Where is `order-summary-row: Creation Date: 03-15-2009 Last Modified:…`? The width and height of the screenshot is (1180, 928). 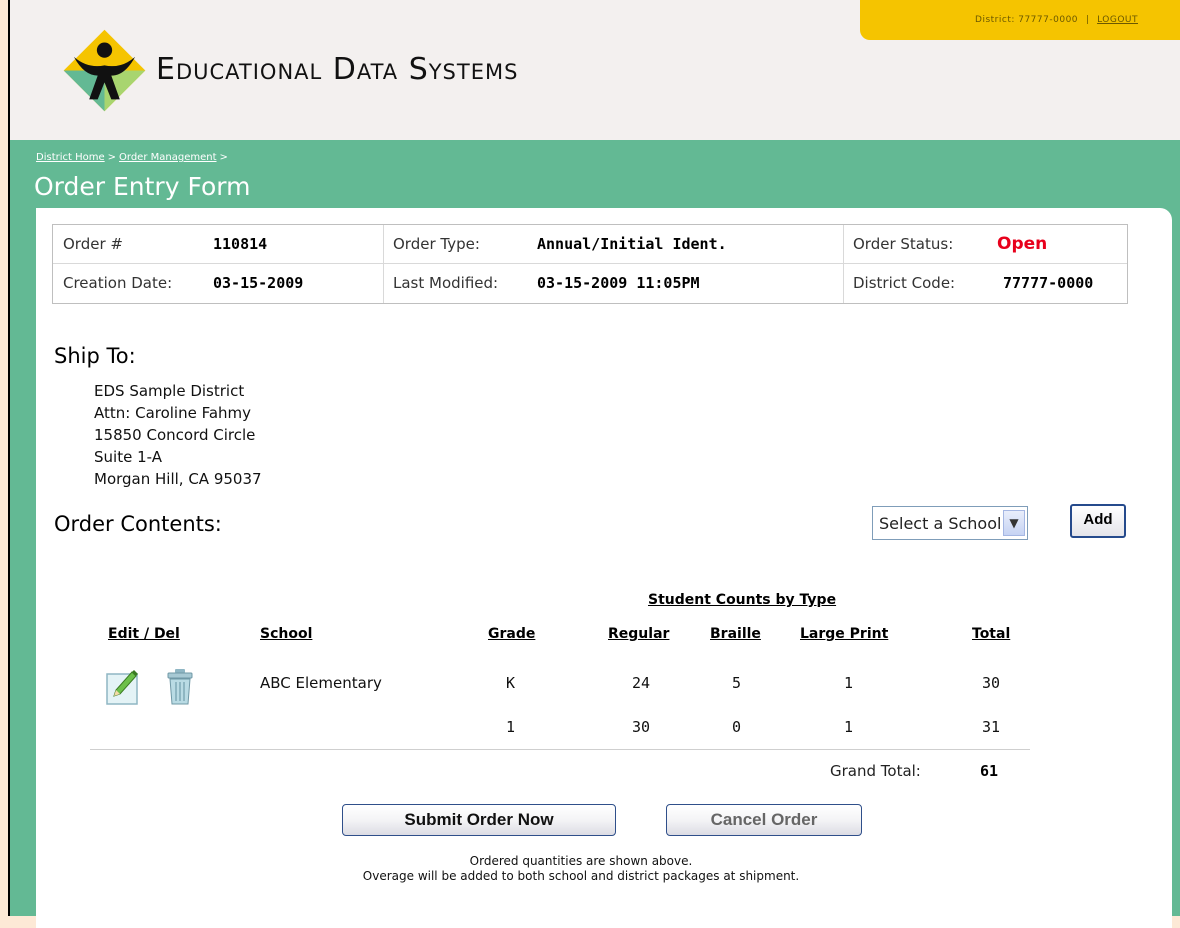
order-summary-row: Creation Date: 03-15-2009 Last Modified:… is located at coordinates (590, 283).